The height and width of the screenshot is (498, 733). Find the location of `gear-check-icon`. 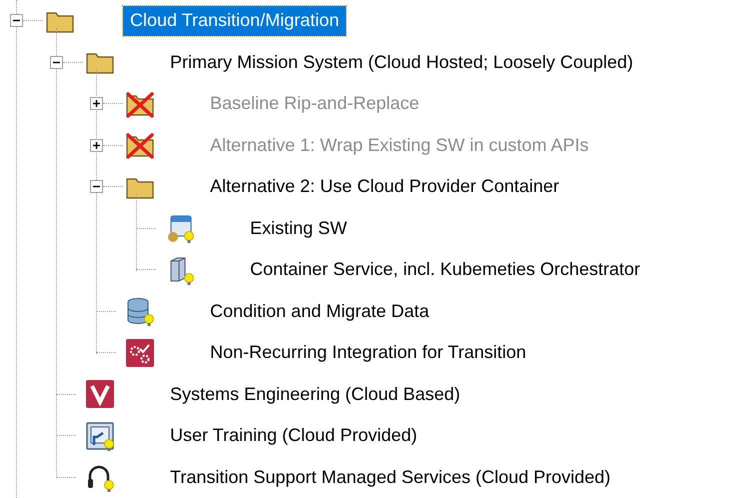

gear-check-icon is located at coordinates (140, 353).